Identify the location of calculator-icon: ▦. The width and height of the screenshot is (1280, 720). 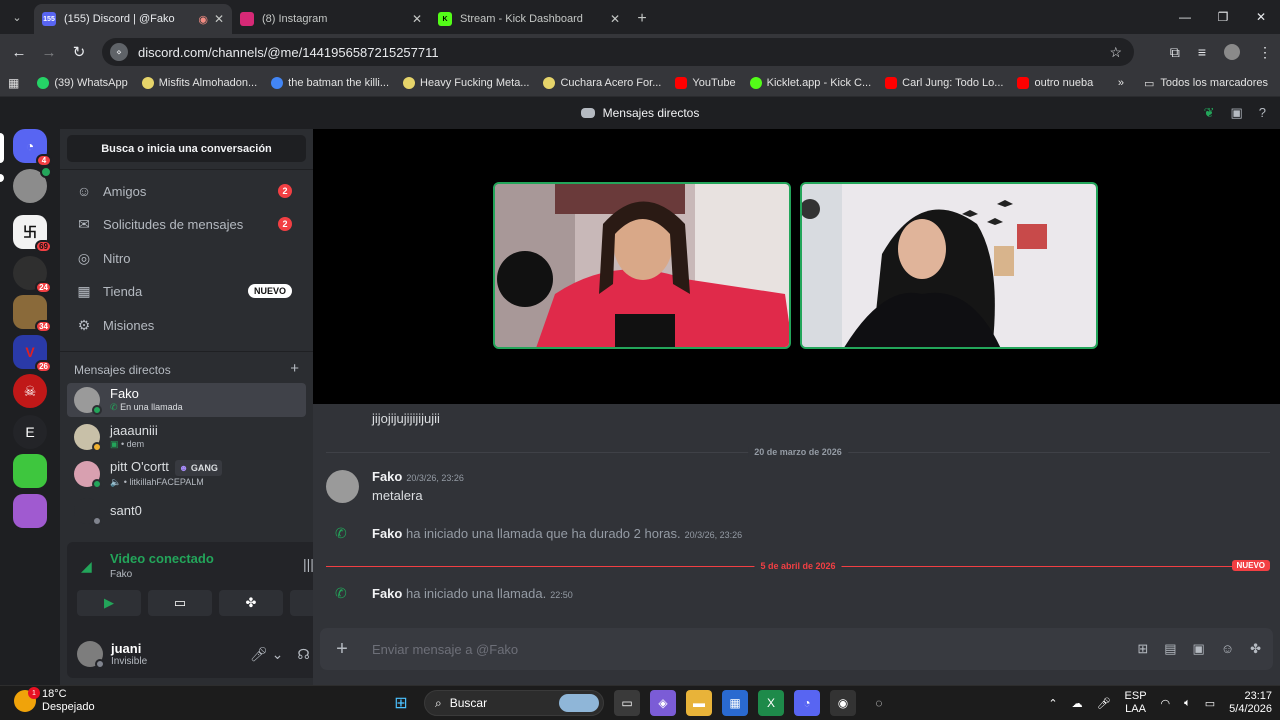
(735, 703).